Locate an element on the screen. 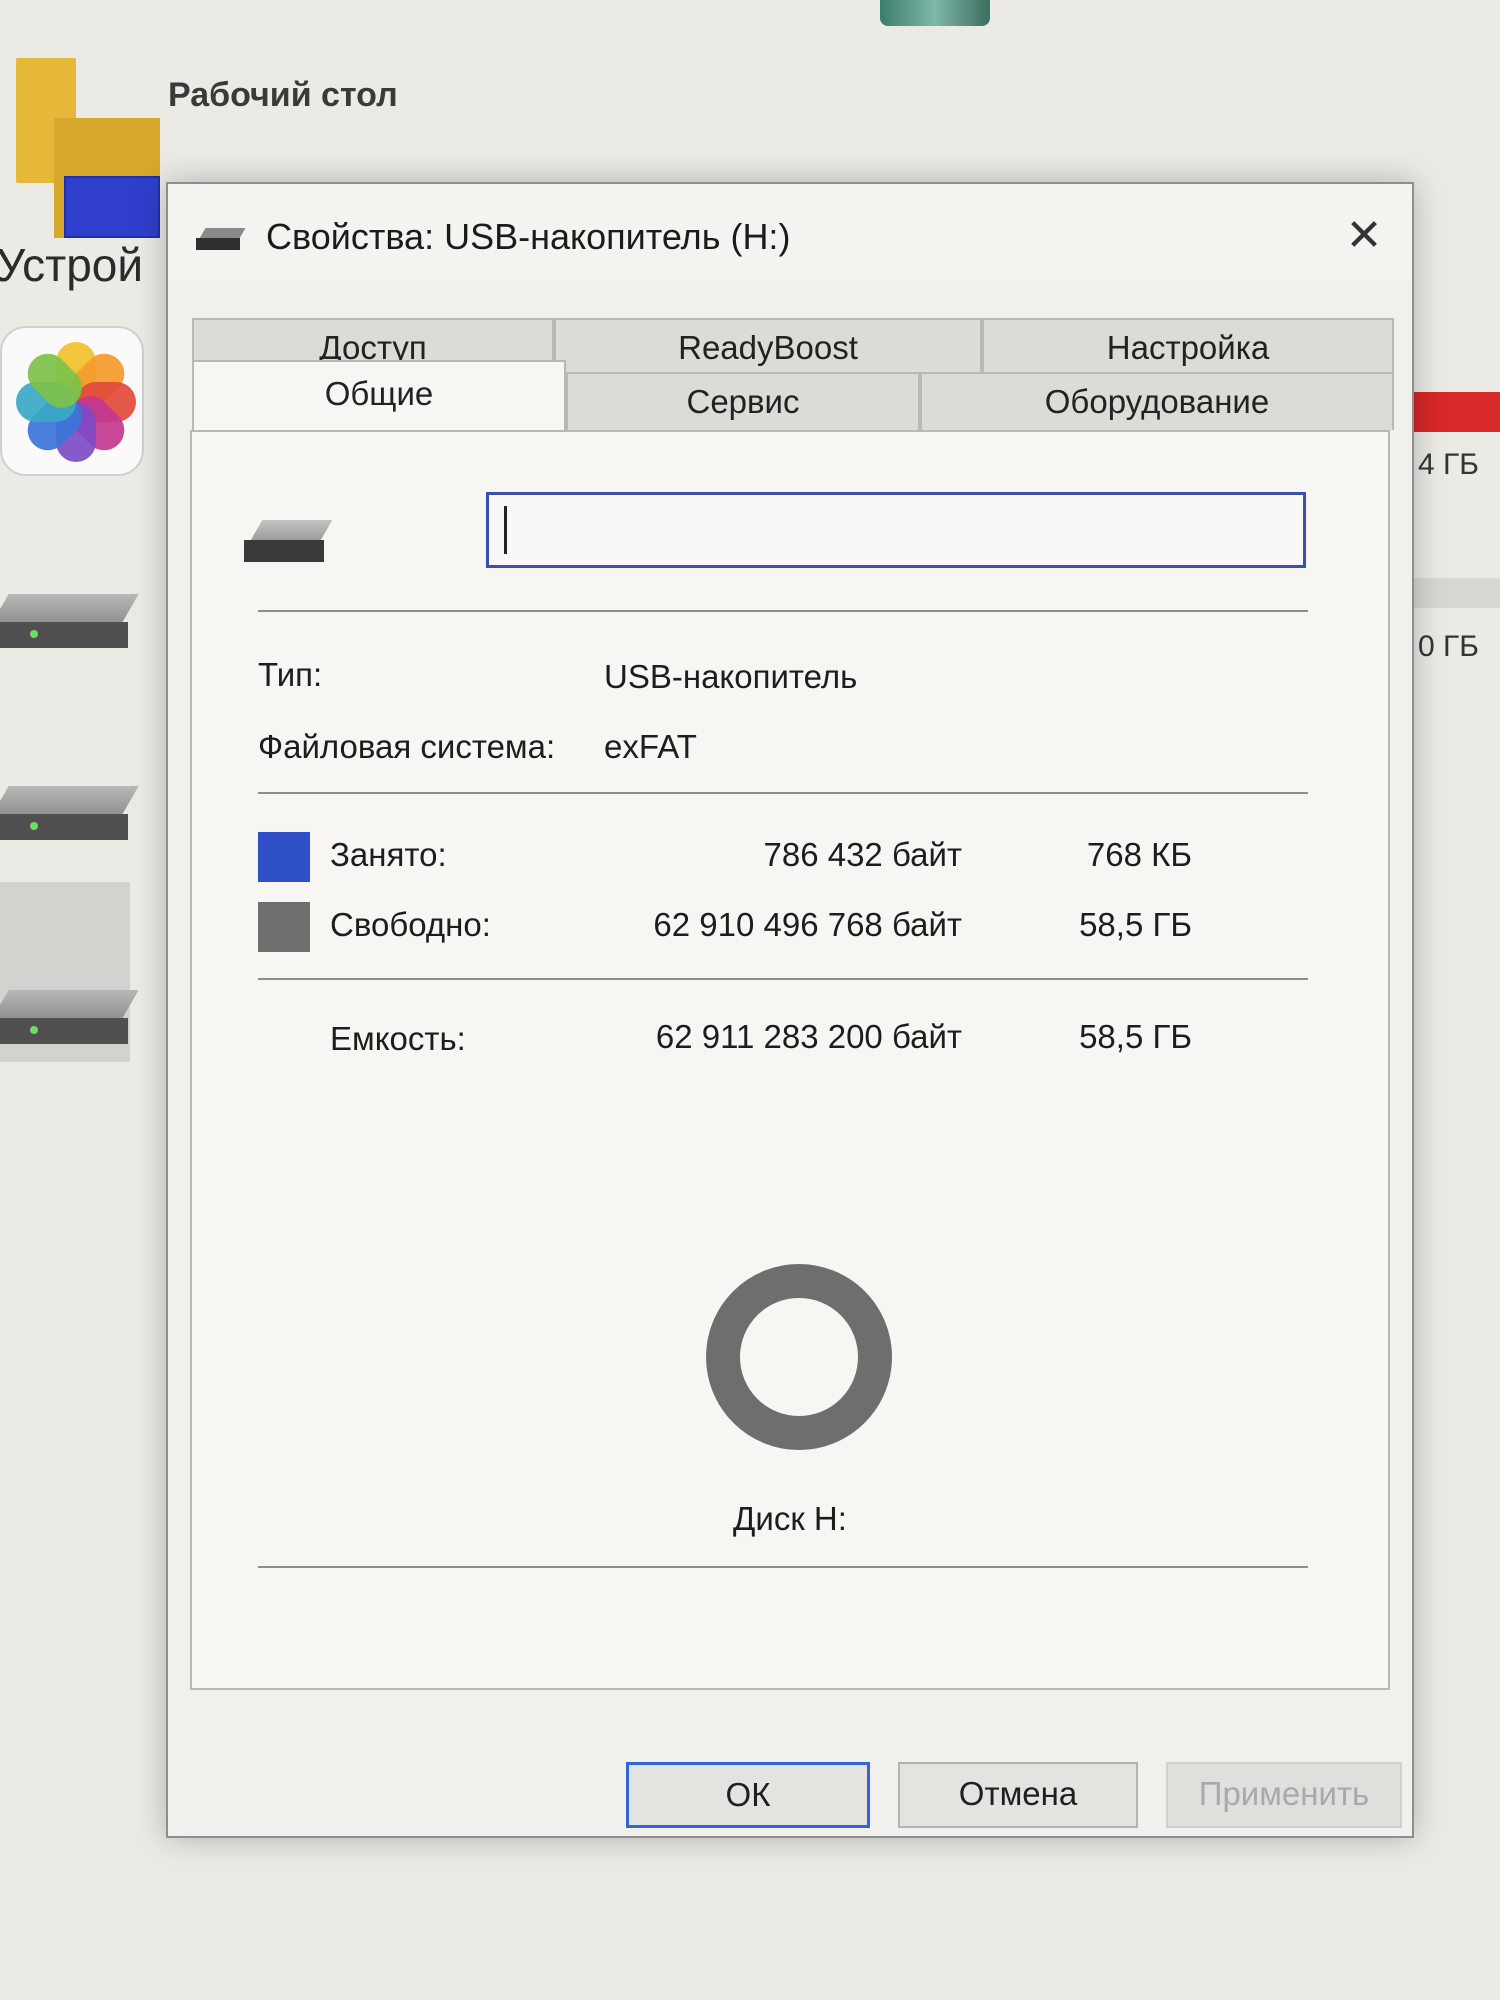  capacity-label: Емкость: is located at coordinates (398, 1038).